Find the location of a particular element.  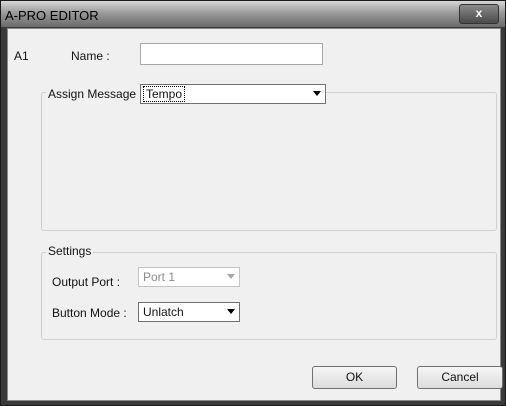

settings-legend: Settings is located at coordinates (70, 251).